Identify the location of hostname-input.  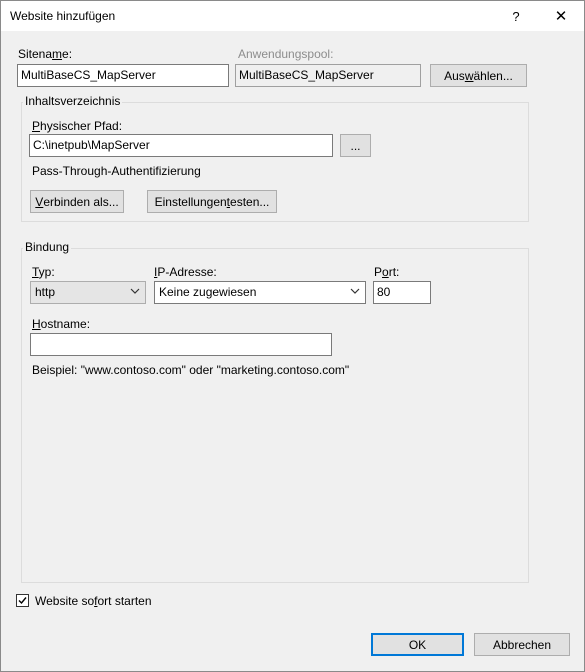
(181, 344).